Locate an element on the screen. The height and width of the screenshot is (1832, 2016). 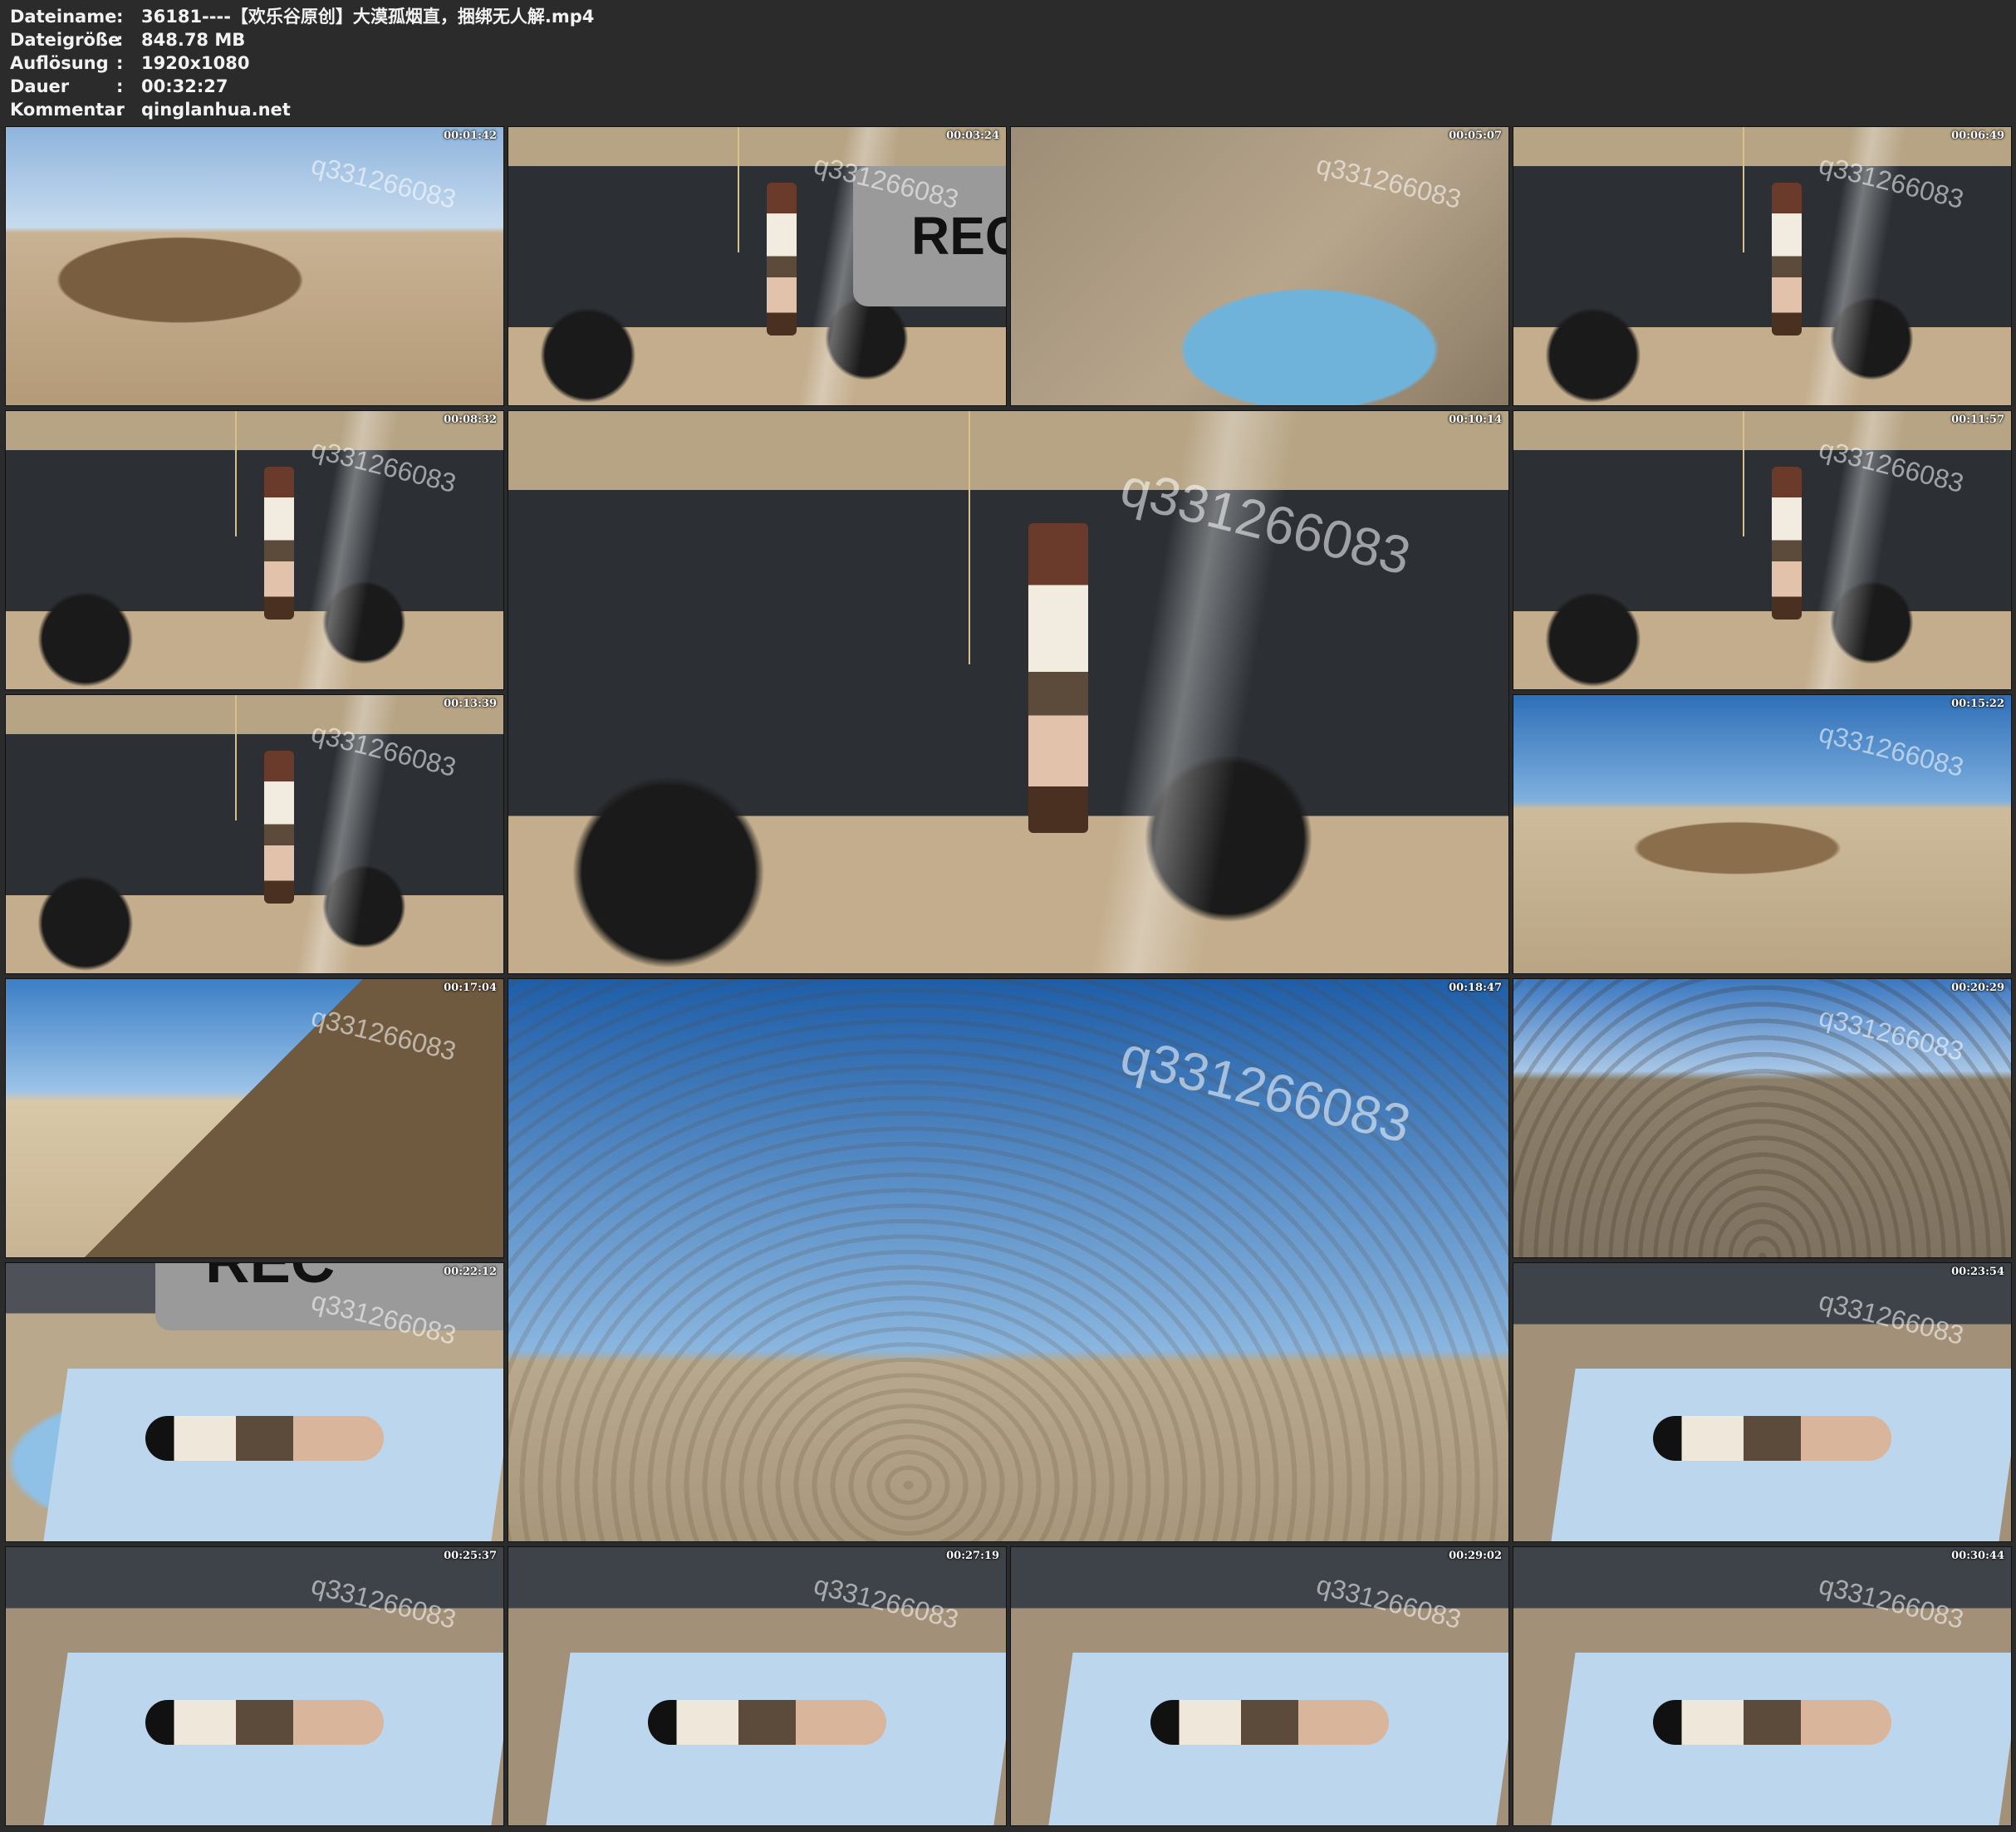
thumbnail-frame: q331266083 00:13:39 is located at coordinates (255, 834).